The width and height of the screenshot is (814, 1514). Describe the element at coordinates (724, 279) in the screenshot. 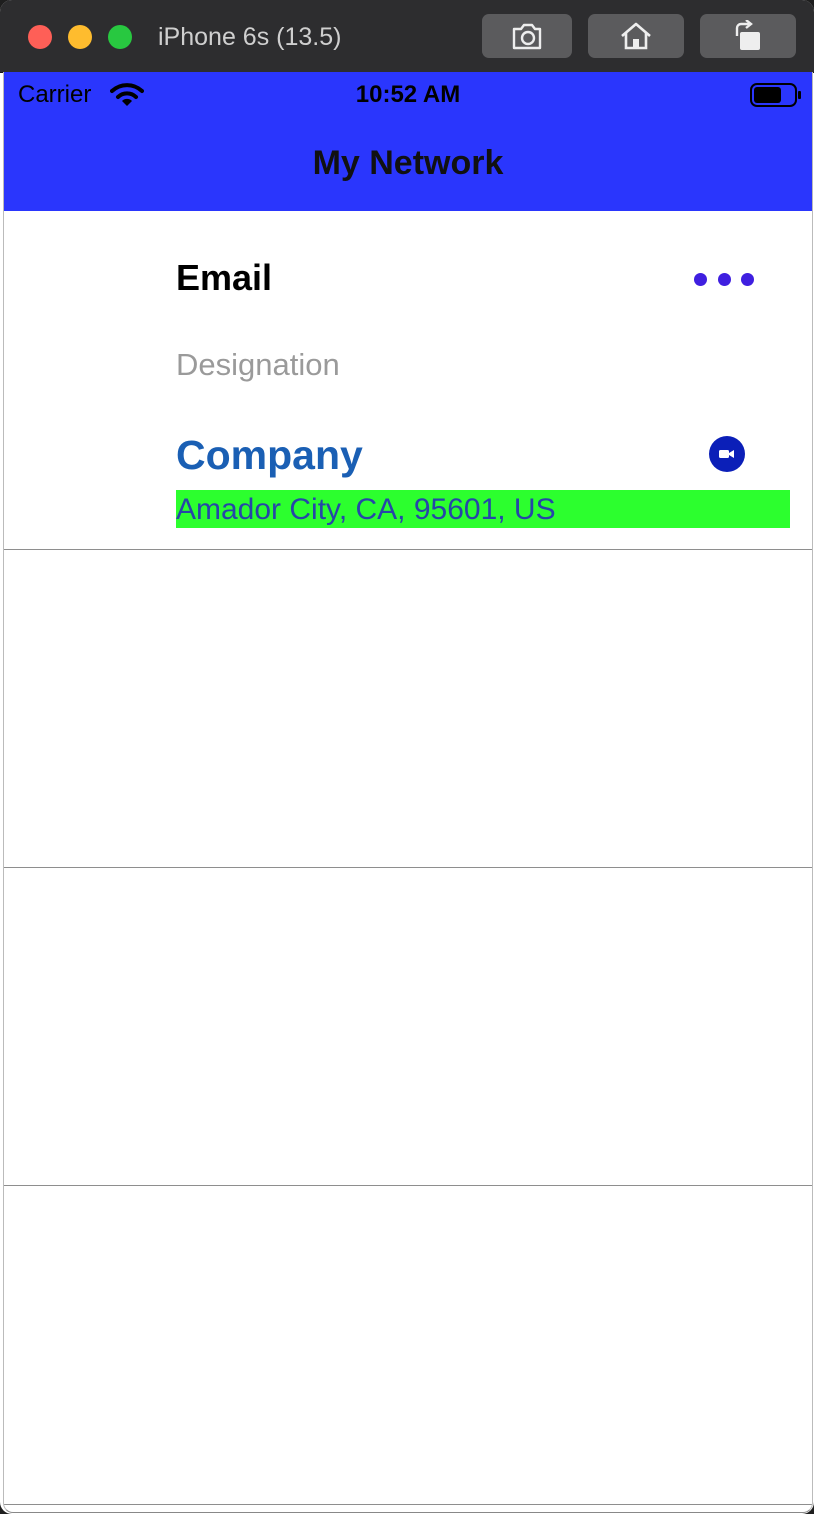

I see `more-options-button` at that location.